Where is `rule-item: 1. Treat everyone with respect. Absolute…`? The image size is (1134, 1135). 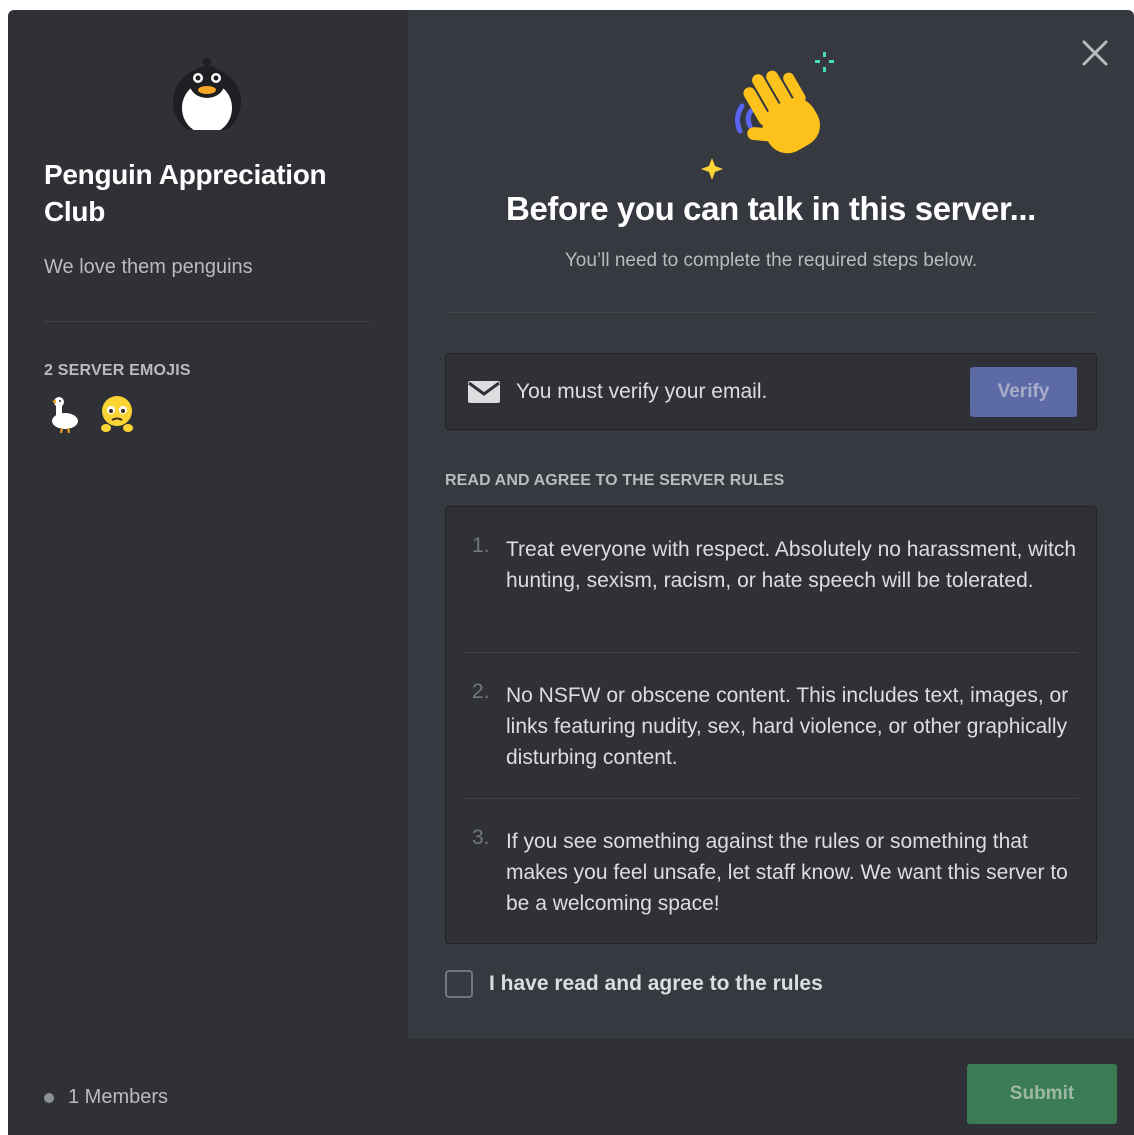
rule-item: 1. Treat everyone with respect. Absolute… is located at coordinates (771, 580).